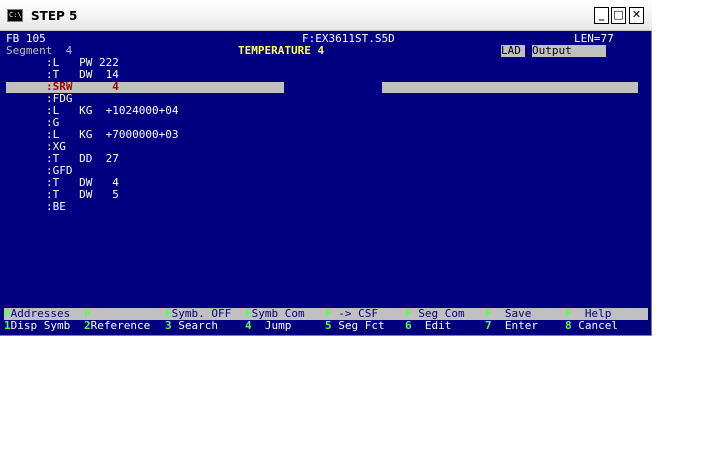 This screenshot has width=720, height=450. I want to click on fkey-number: 7, so click(488, 325).